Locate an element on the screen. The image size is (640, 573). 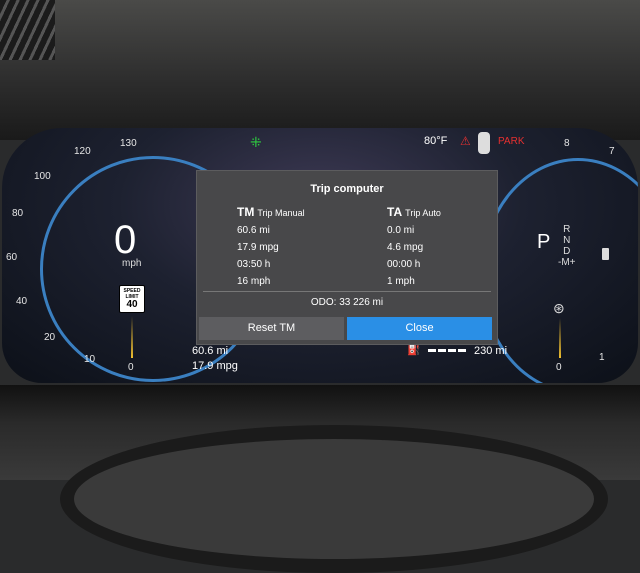
trip-auto-abbr: TA is located at coordinates (395, 212).